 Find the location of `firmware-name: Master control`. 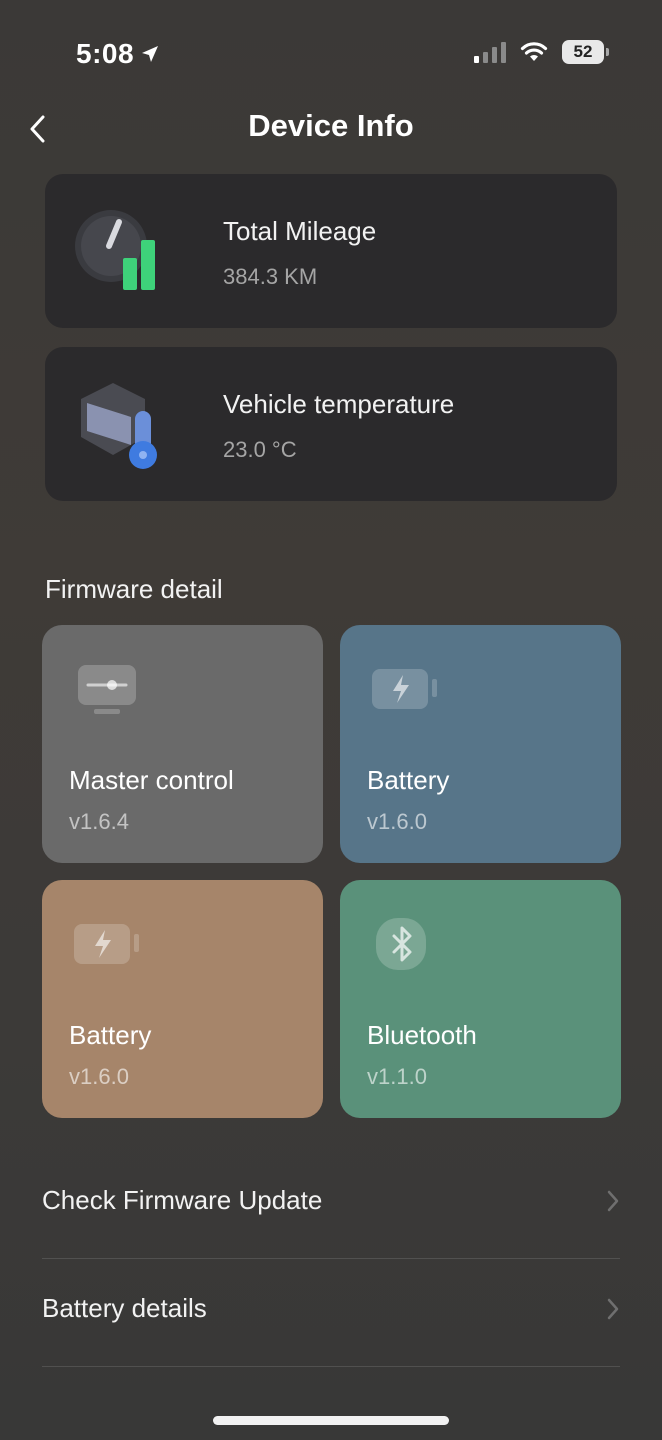

firmware-name: Master control is located at coordinates (151, 780).